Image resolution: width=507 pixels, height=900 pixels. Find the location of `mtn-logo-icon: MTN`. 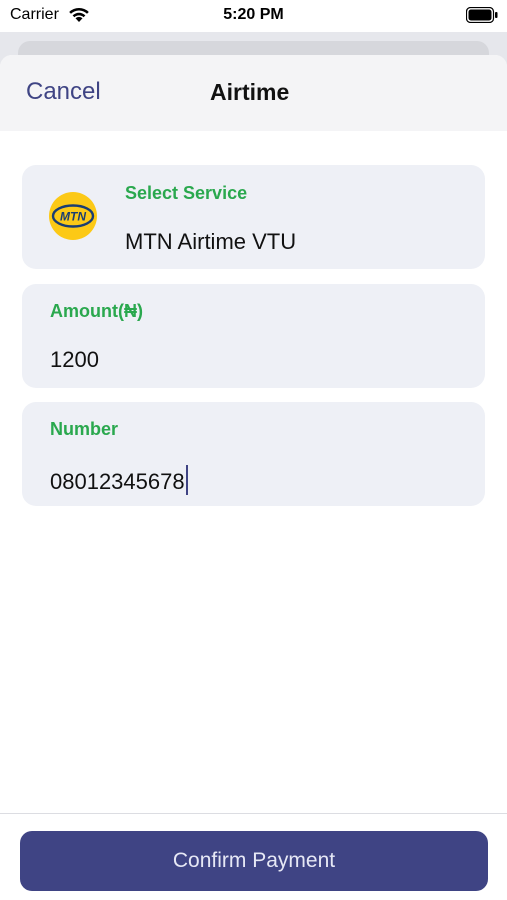

mtn-logo-icon: MTN is located at coordinates (73, 216).